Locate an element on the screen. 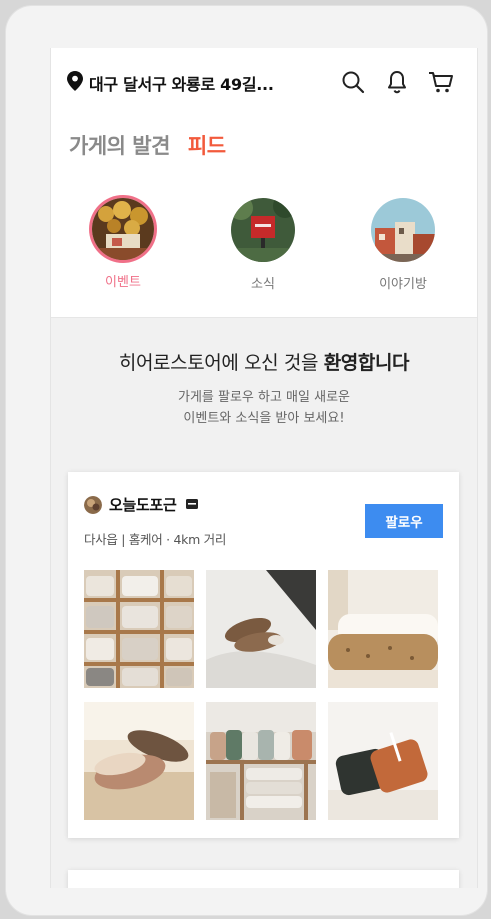 This screenshot has height=919, width=491. category-news: 소식 is located at coordinates (263, 245).